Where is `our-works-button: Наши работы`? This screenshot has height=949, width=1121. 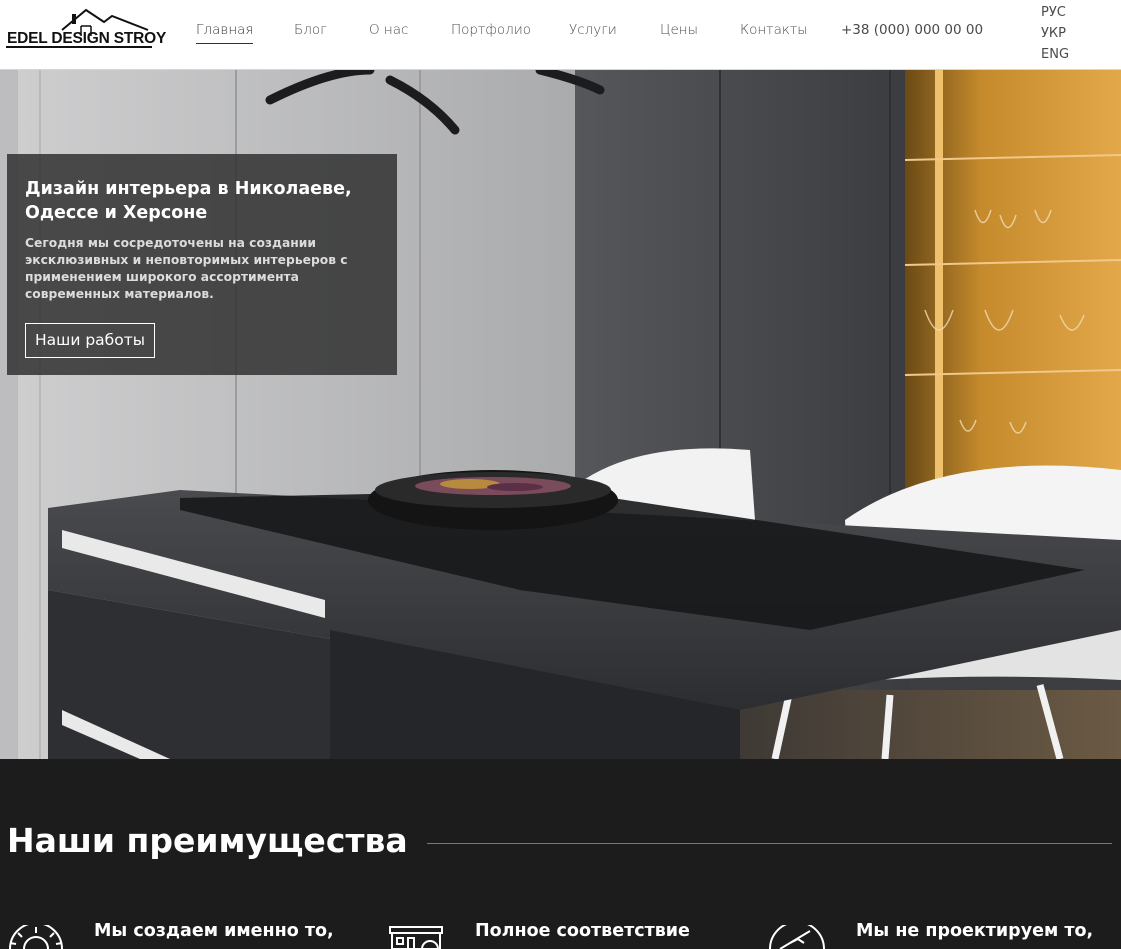
our-works-button: Наши работы is located at coordinates (90, 340).